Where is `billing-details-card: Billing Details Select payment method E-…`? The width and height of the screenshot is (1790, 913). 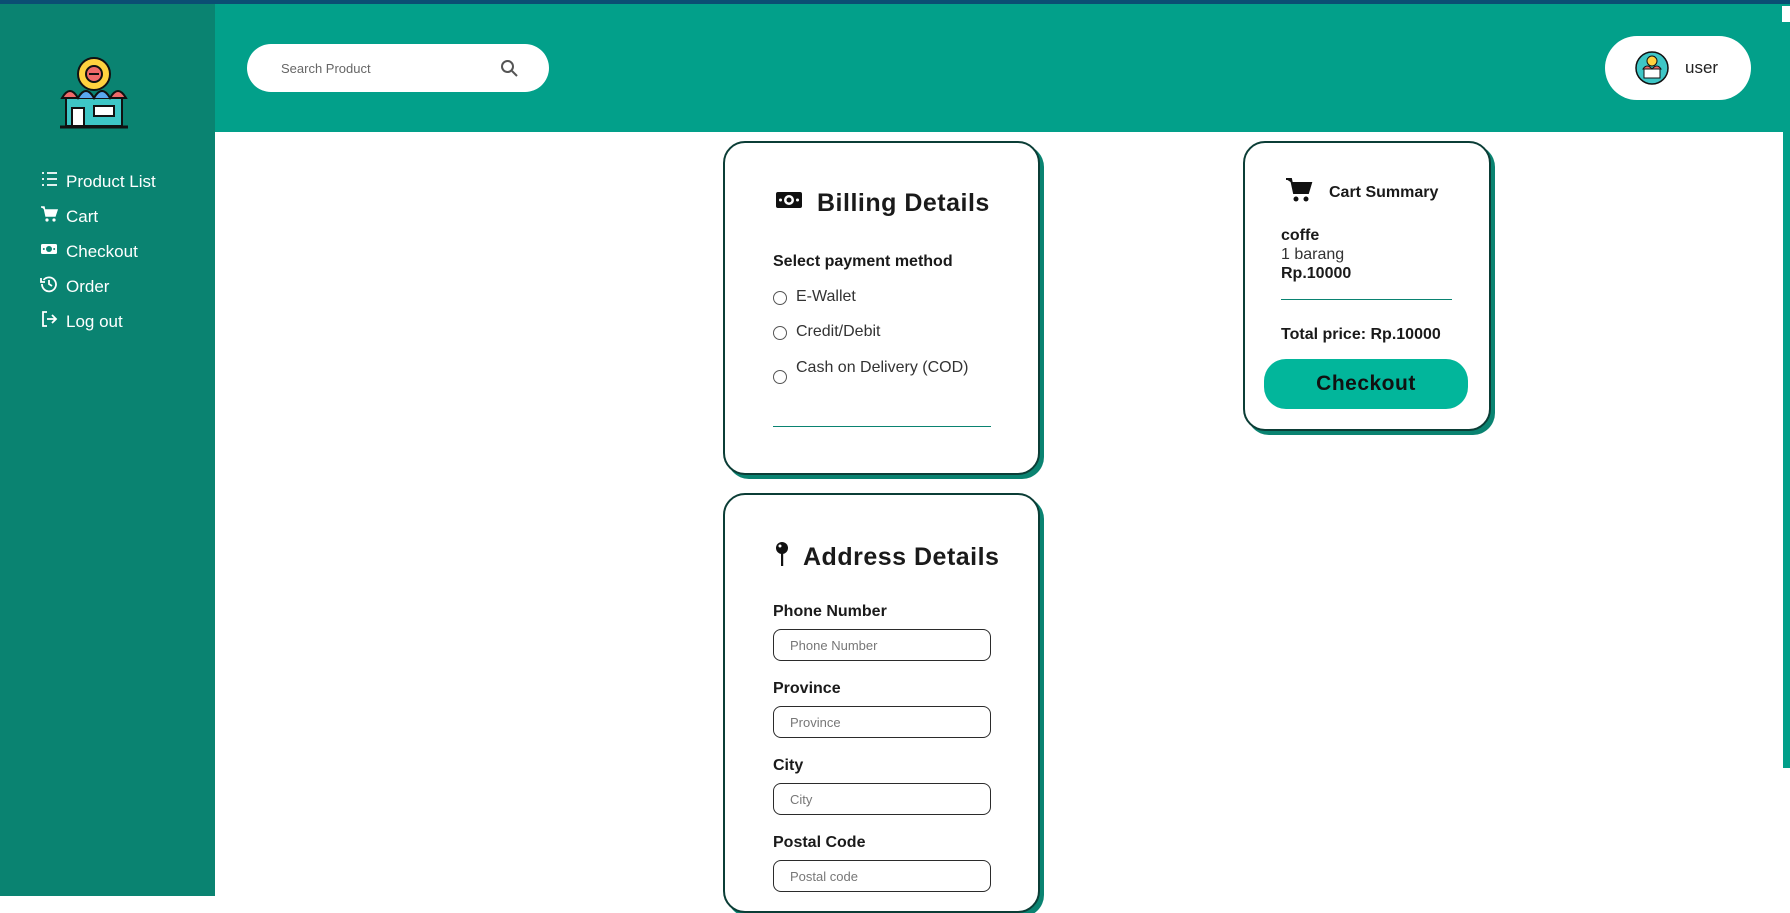 billing-details-card: Billing Details Select payment method E-… is located at coordinates (881, 308).